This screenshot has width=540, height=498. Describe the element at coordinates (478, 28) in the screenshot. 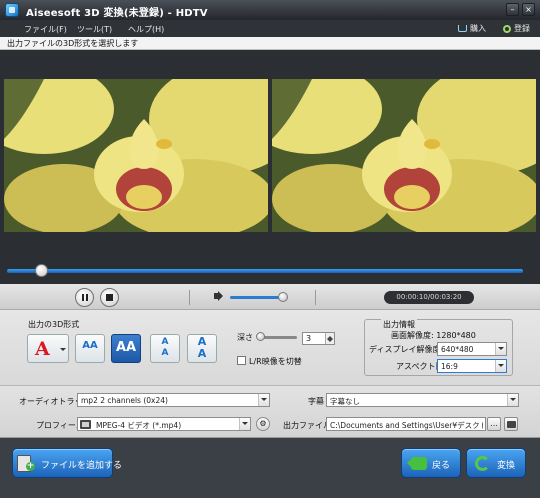

I see `purchase-label: 購入` at that location.